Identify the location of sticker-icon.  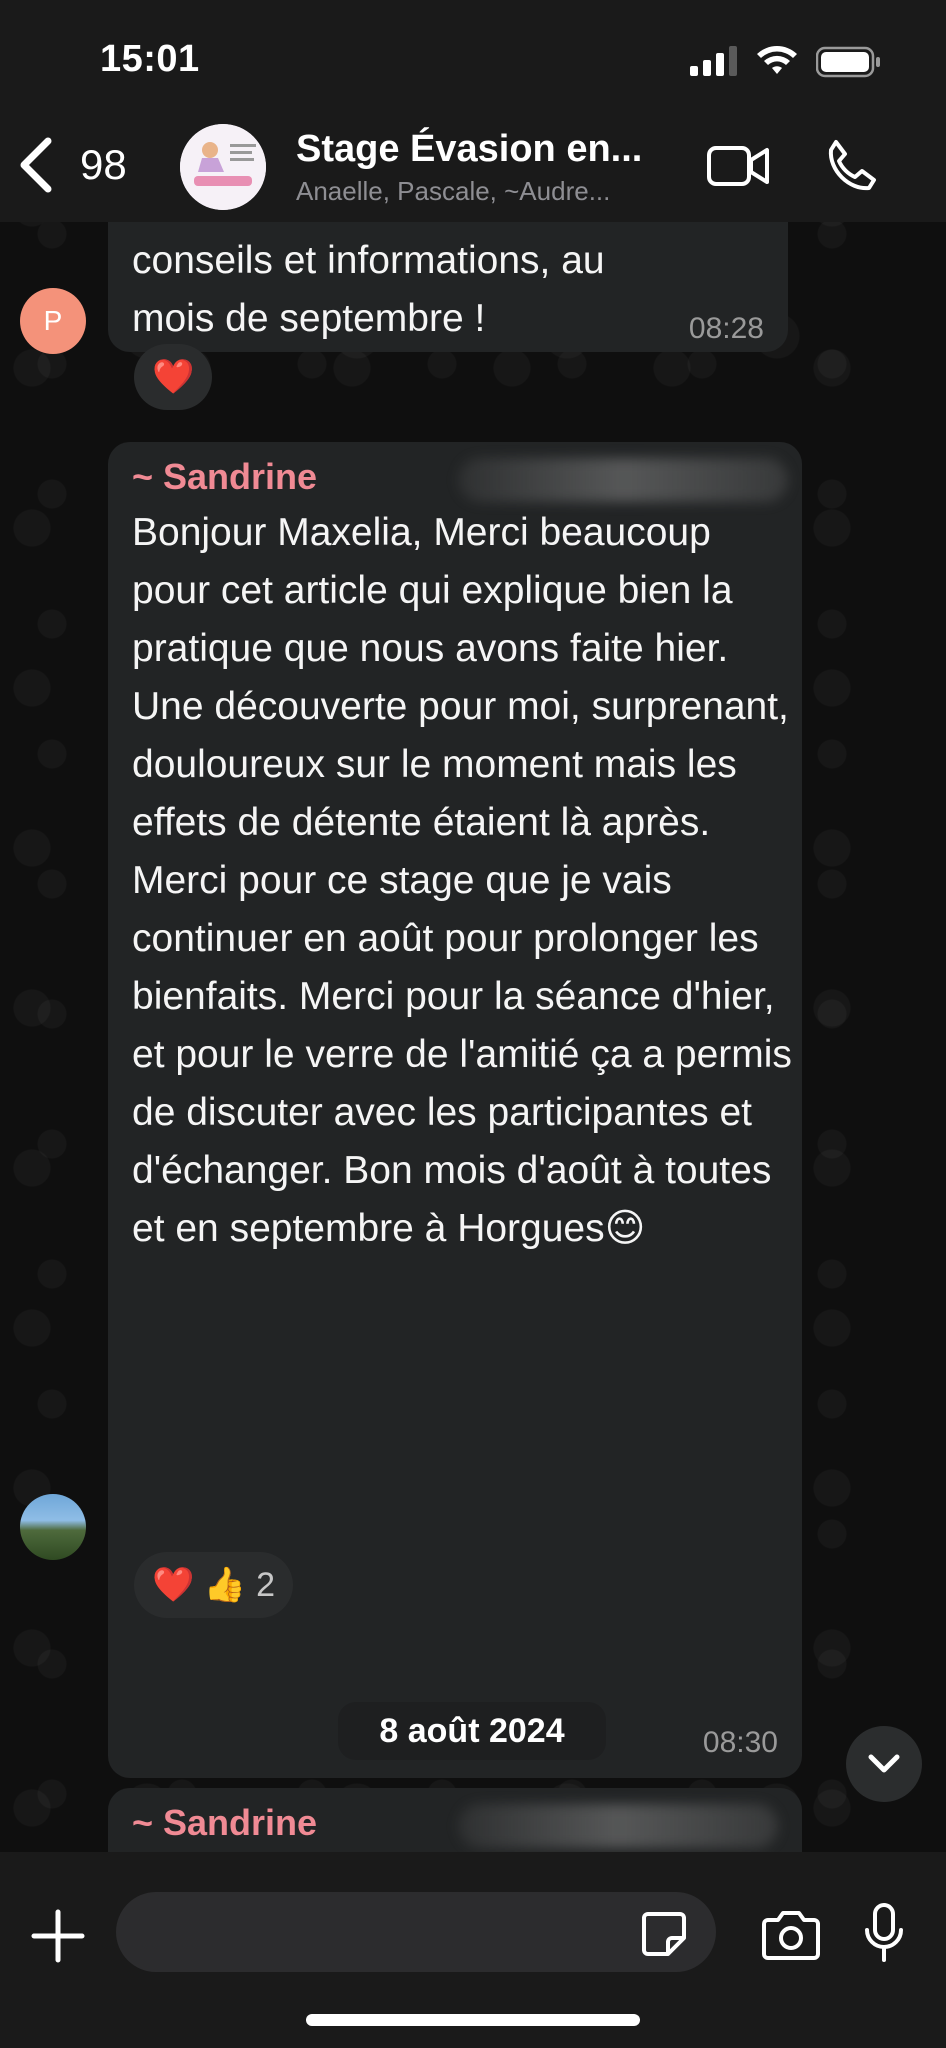
(664, 1934).